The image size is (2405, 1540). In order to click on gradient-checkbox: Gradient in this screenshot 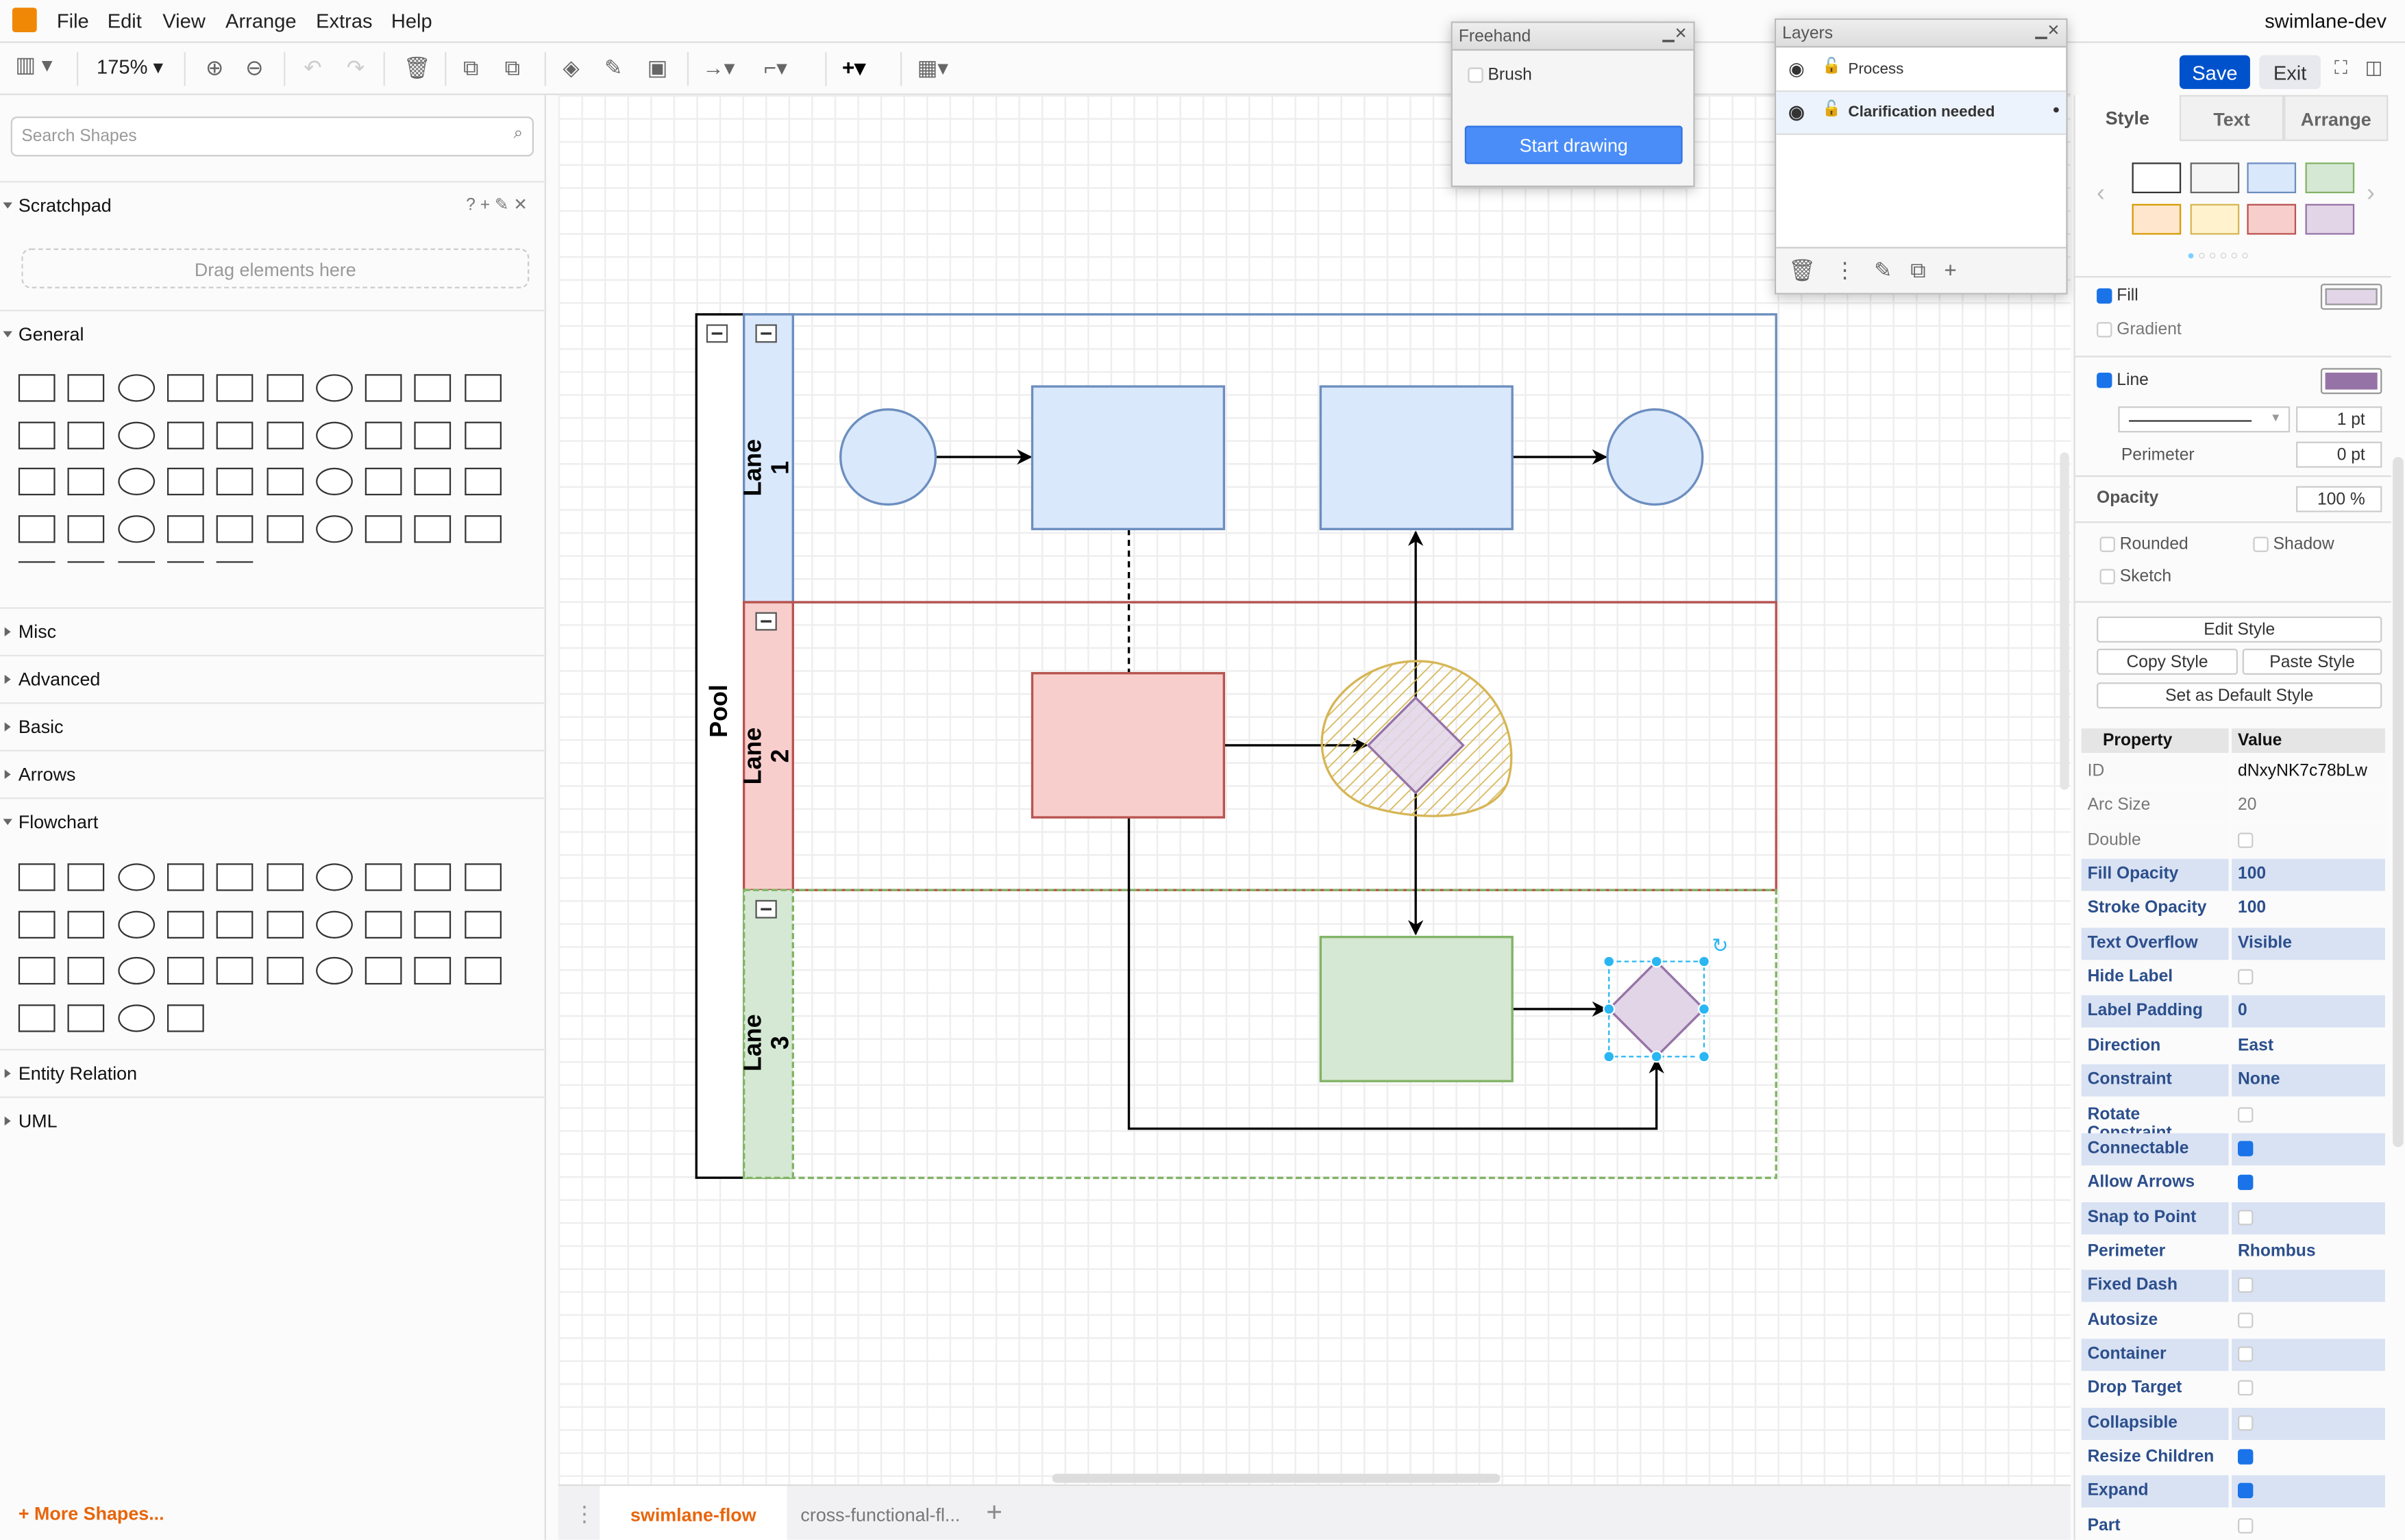, I will do `click(2139, 330)`.